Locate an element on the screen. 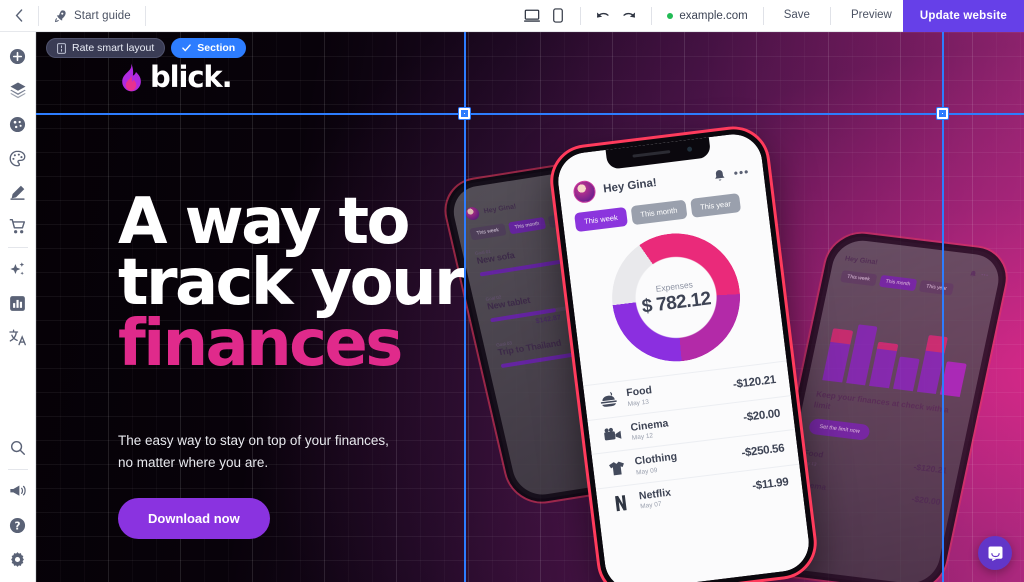  sidebar-item-theme is located at coordinates (18, 124).